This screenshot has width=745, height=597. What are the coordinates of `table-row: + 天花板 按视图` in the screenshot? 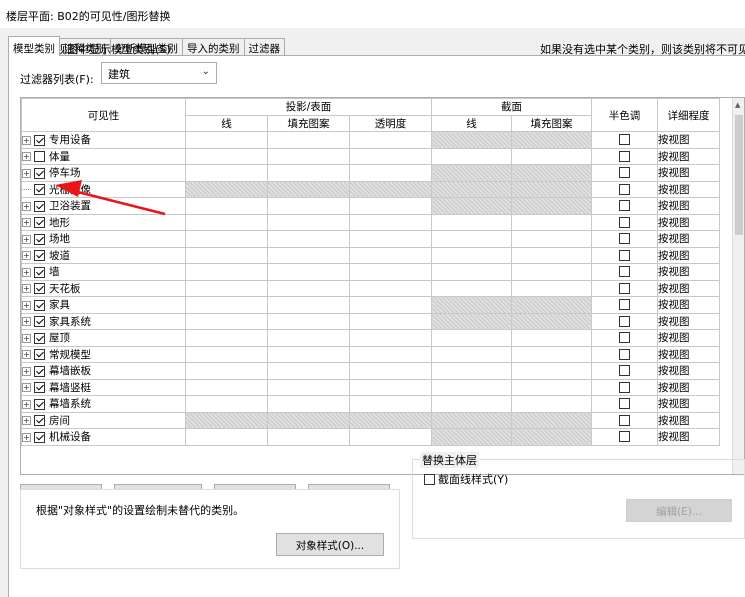 It's located at (370, 288).